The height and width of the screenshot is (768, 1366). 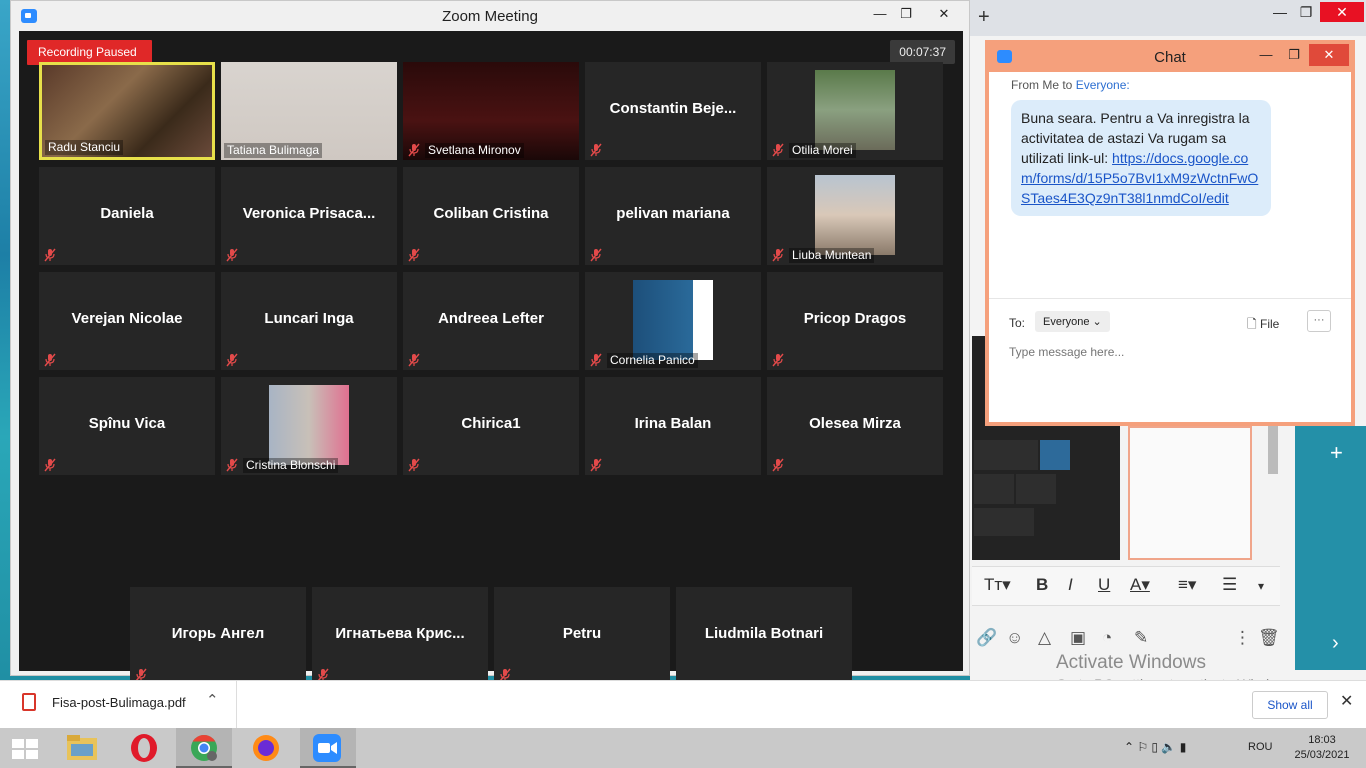 I want to click on participant-tile: Svetlana Mironov, so click(x=491, y=111).